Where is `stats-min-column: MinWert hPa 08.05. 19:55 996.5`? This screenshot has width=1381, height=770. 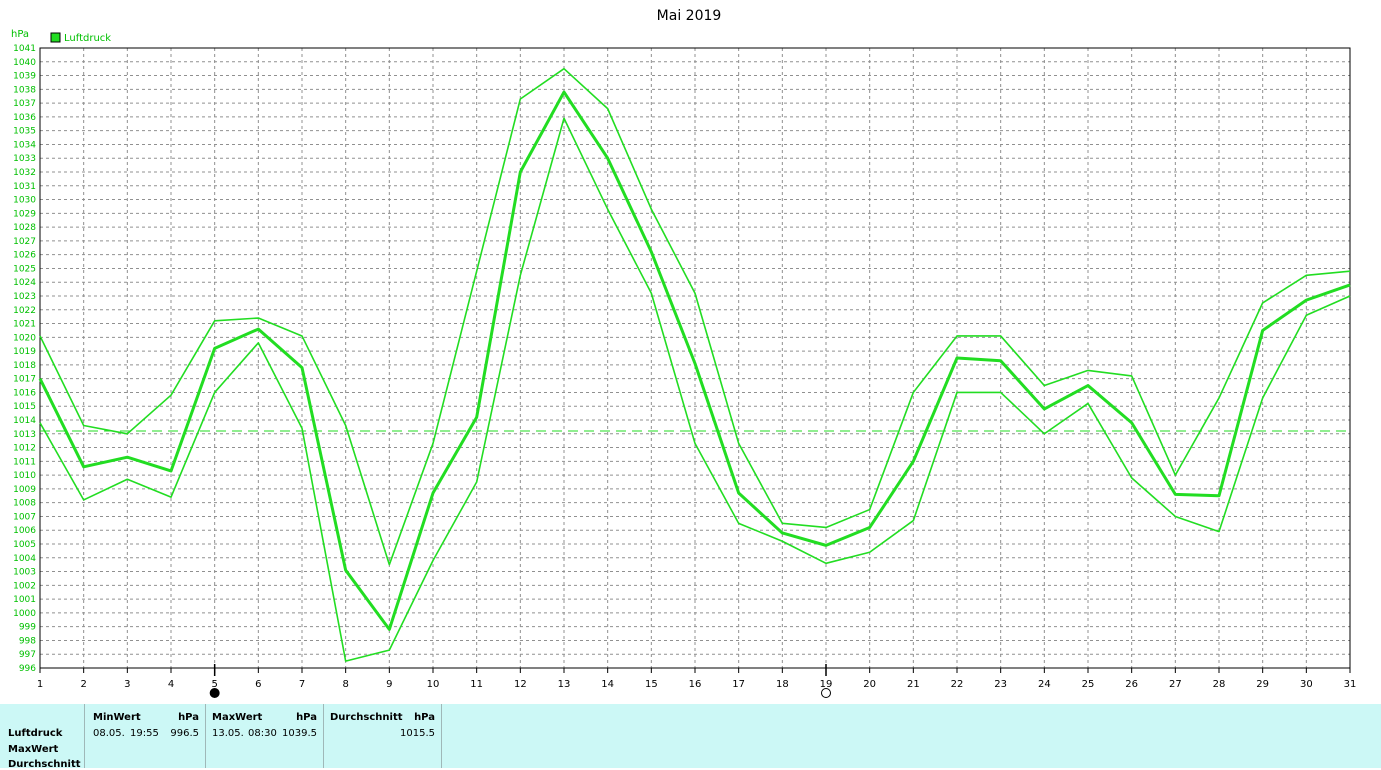 stats-min-column: MinWert hPa 08.05. 19:55 996.5 is located at coordinates (145, 736).